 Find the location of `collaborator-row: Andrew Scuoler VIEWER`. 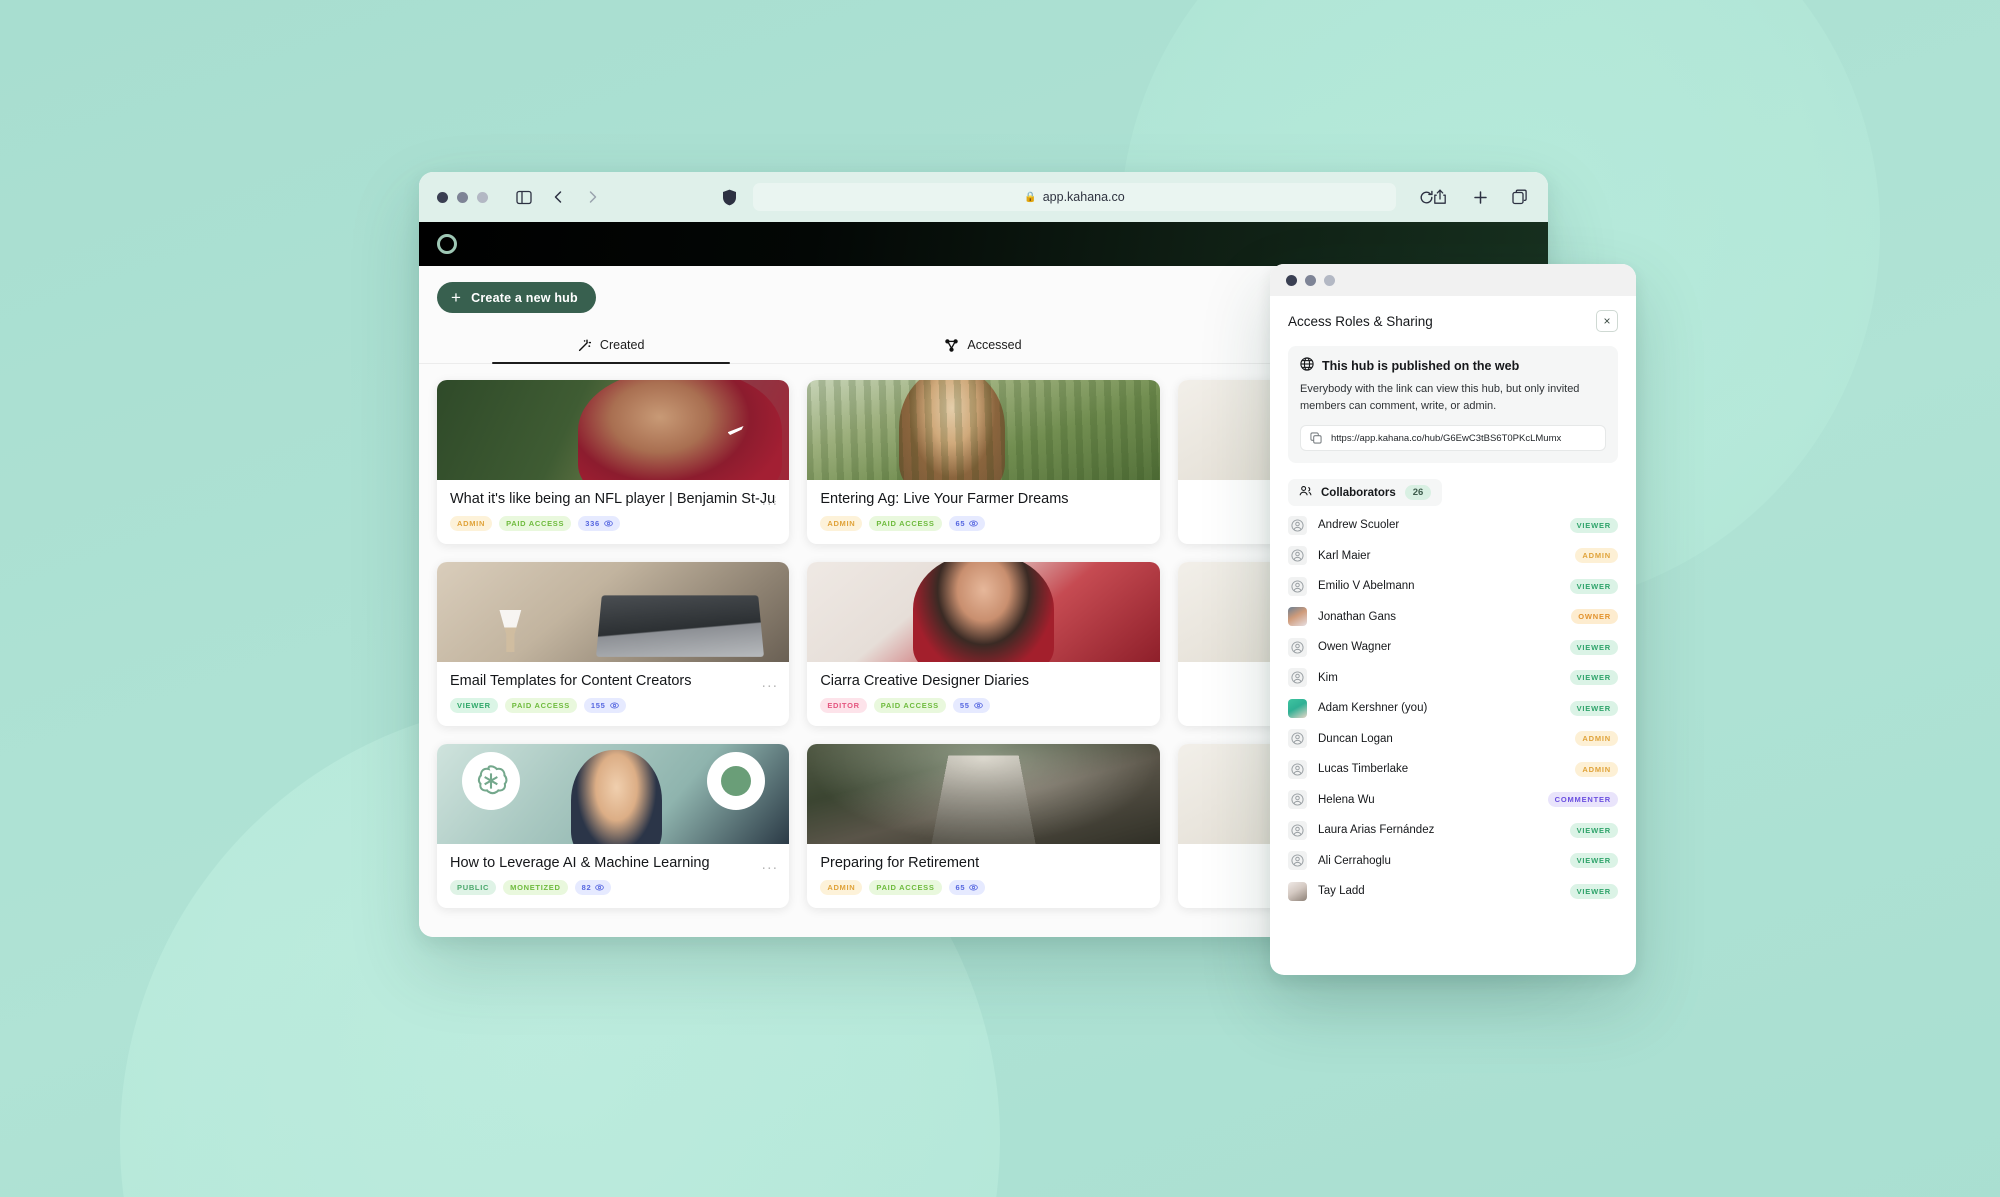

collaborator-row: Andrew Scuoler VIEWER is located at coordinates (1453, 525).